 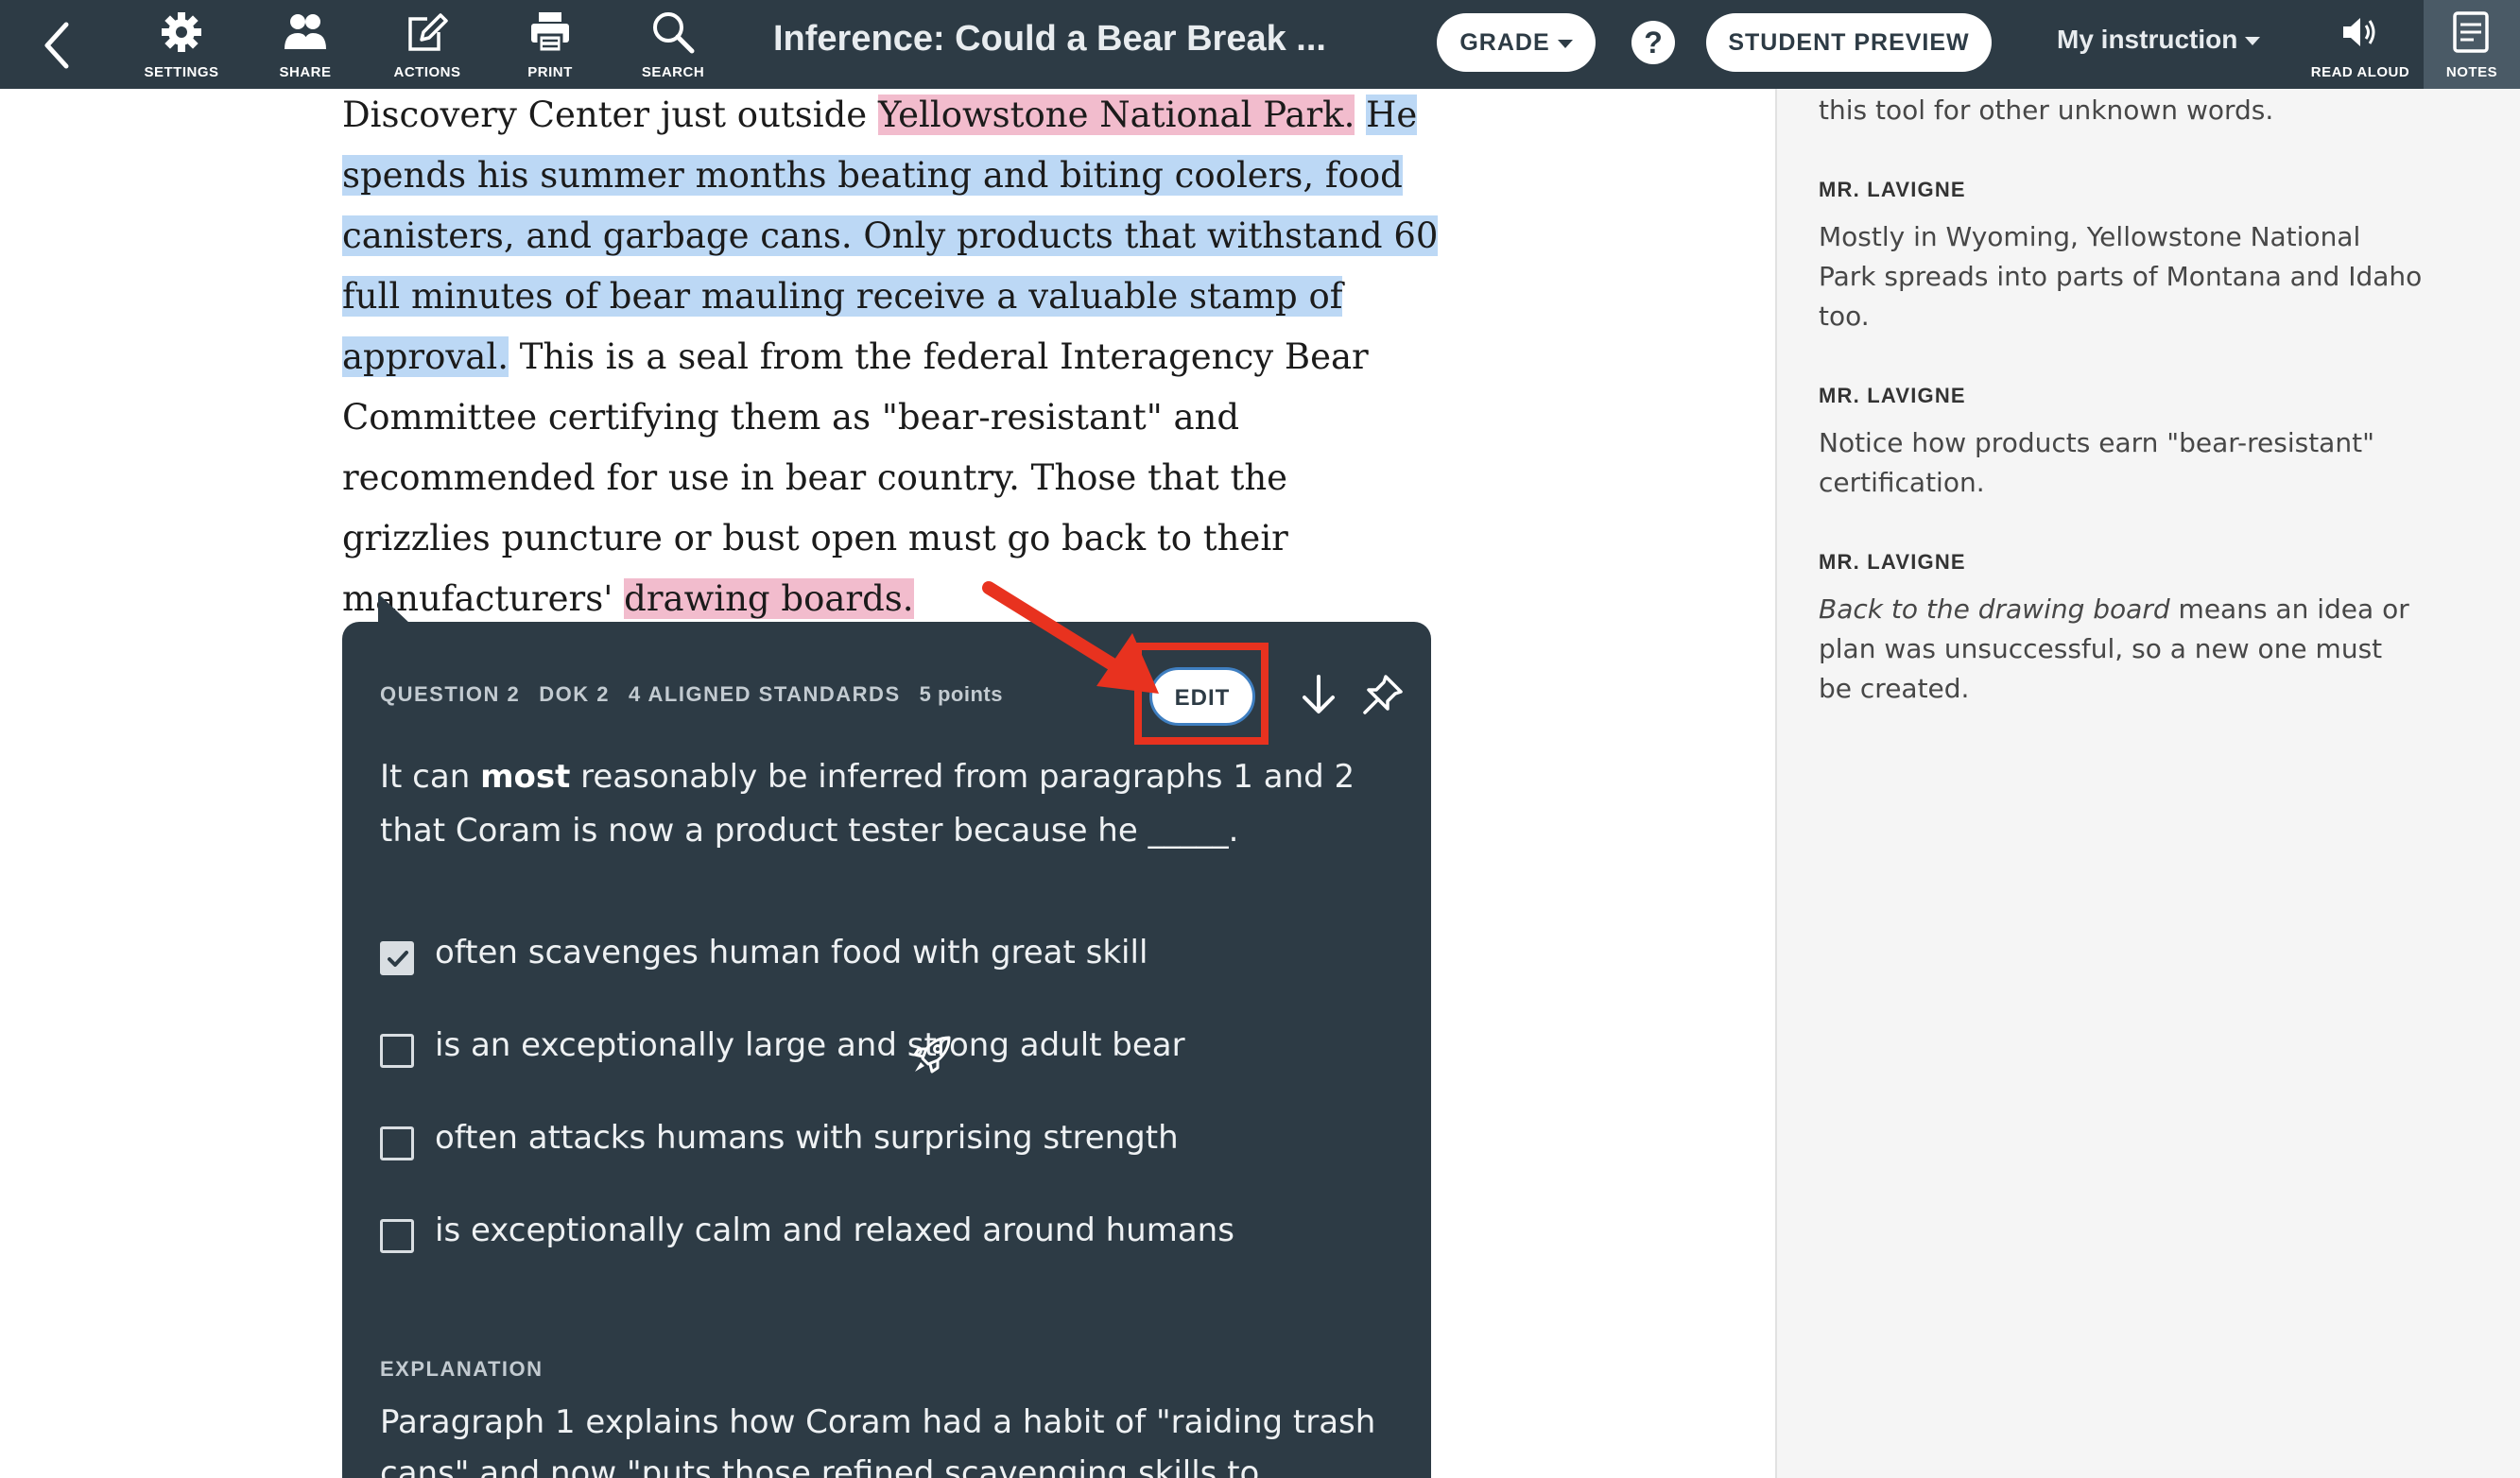 I want to click on back-button, so click(x=60, y=45).